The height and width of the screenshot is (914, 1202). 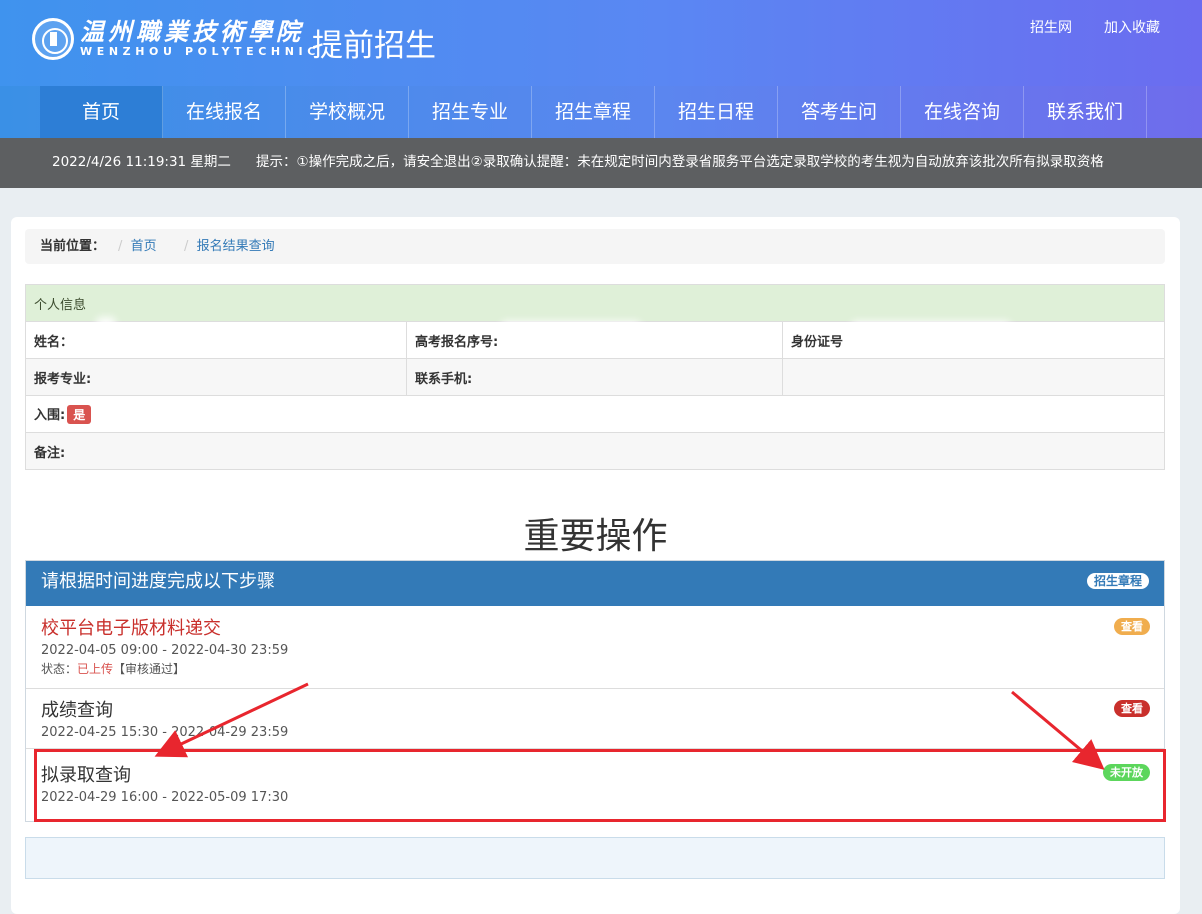 I want to click on breadcrumb-home-wrap: / 首页, so click(x=137, y=246).